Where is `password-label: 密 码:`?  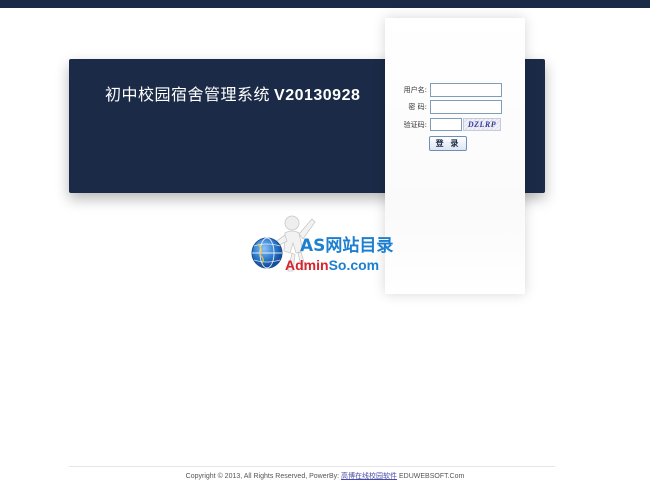 password-label: 密 码: is located at coordinates (417, 107).